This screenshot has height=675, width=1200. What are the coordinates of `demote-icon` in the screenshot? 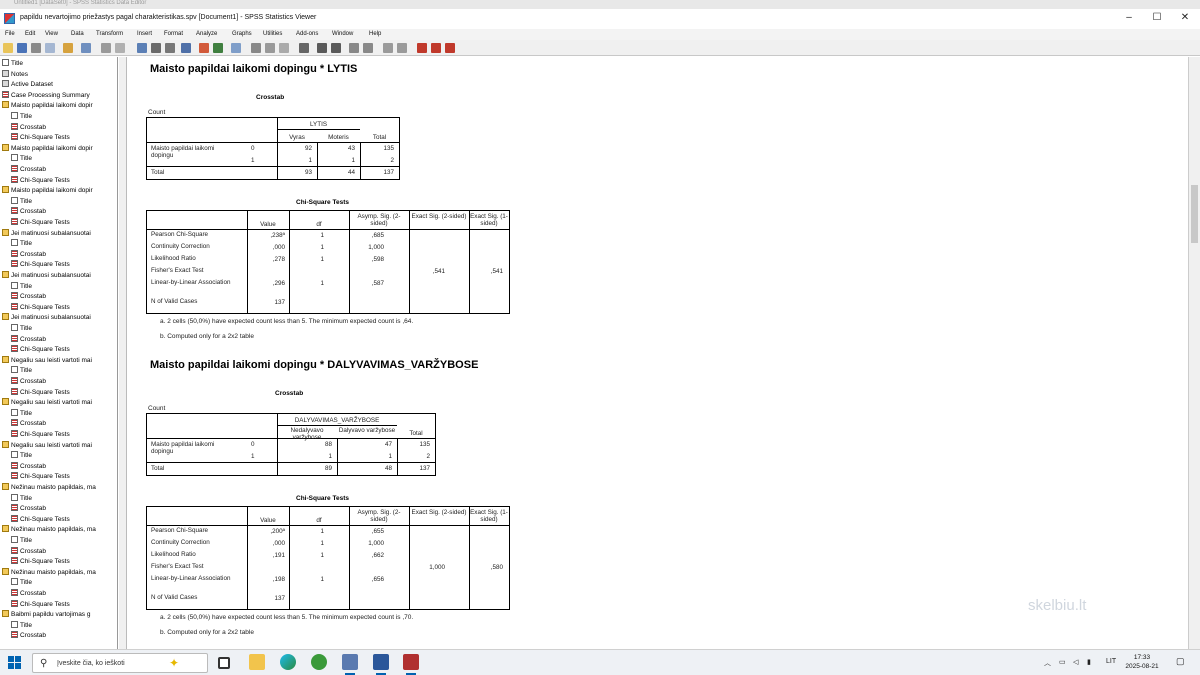 It's located at (336, 48).